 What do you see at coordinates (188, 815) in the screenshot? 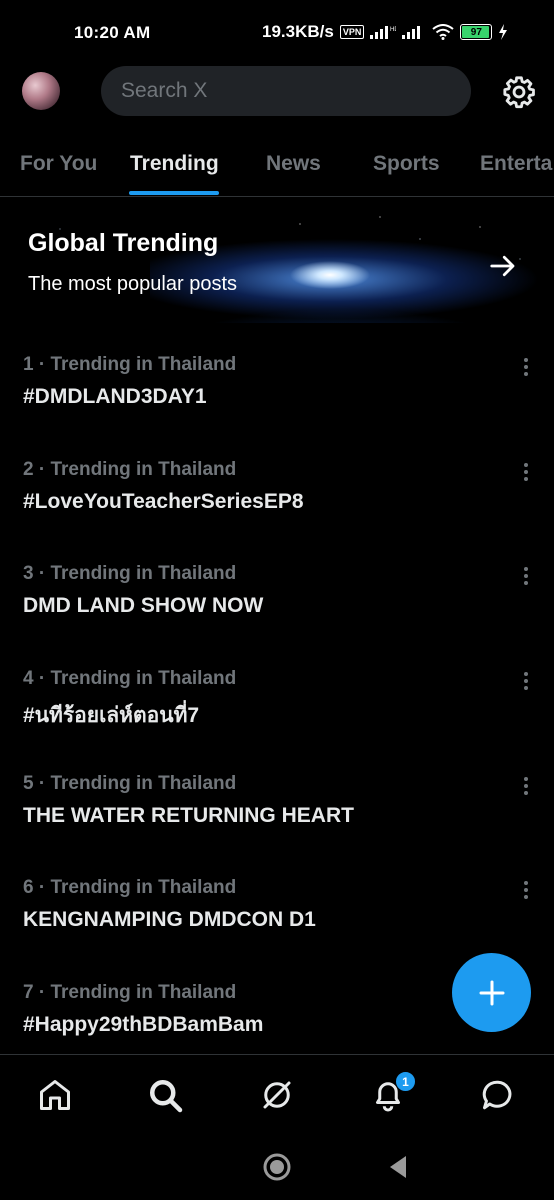
I see `trend-name: THE WATER RETURNING HEART` at bounding box center [188, 815].